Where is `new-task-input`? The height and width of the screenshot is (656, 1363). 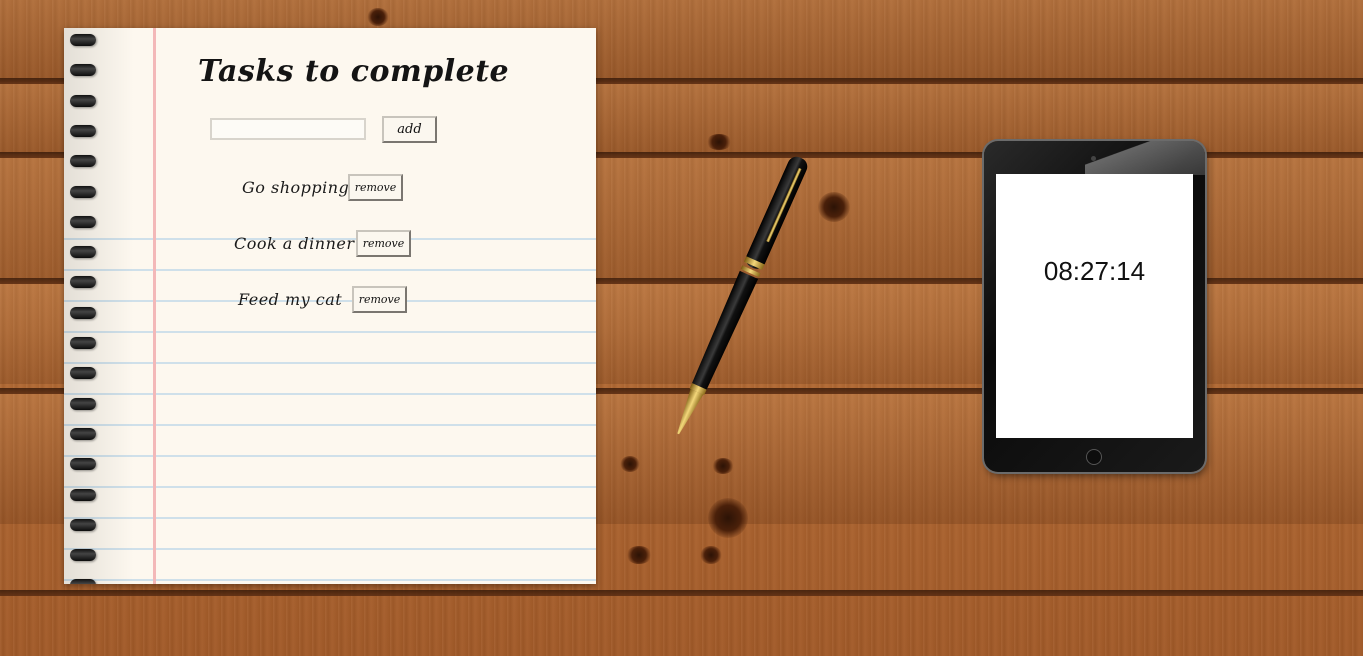
new-task-input is located at coordinates (288, 129).